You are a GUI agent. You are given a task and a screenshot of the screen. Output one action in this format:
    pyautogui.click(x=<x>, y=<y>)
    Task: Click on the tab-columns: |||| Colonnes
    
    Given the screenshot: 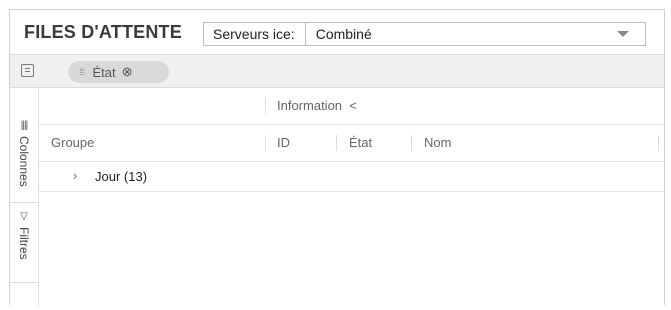 What is the action you would take?
    pyautogui.click(x=24, y=145)
    